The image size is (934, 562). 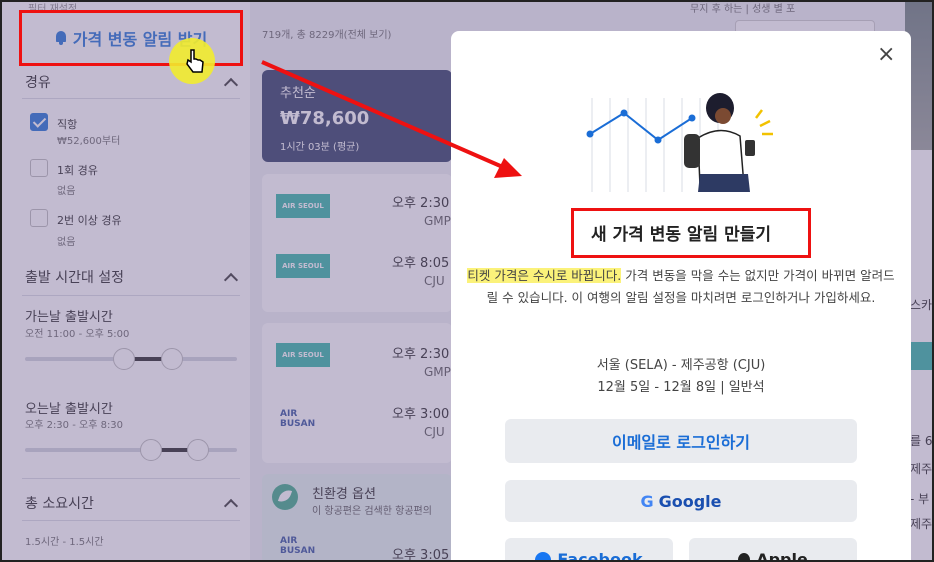 I want to click on annotation-arrow, so click(x=391, y=119).